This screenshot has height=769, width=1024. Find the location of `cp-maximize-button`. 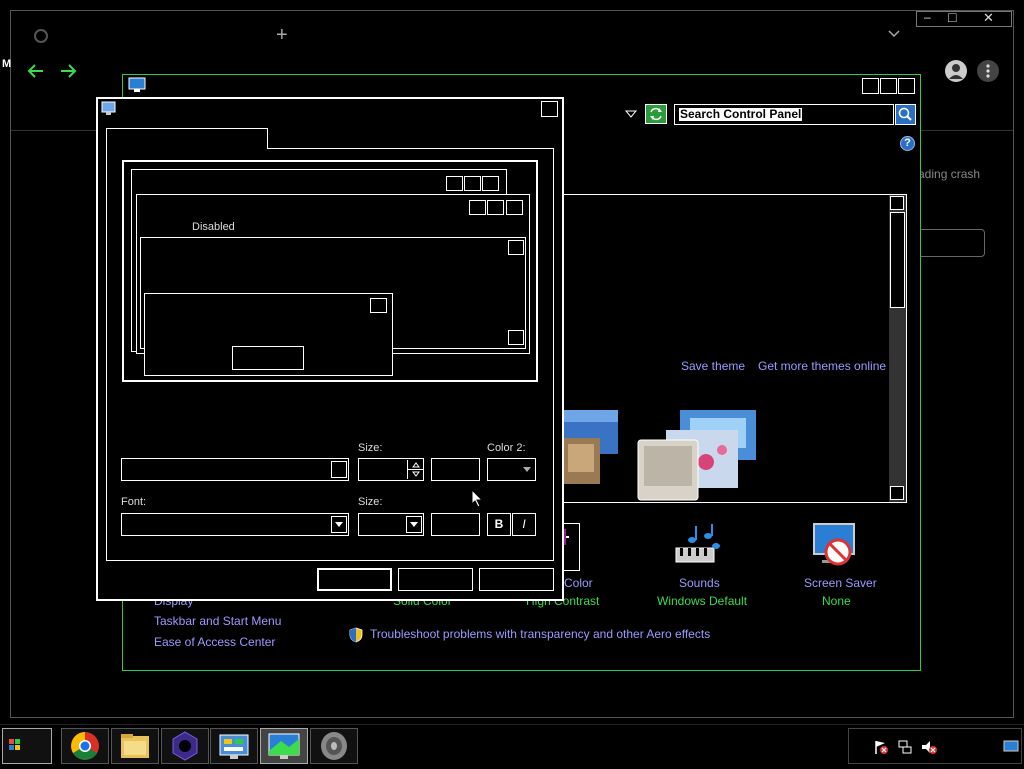

cp-maximize-button is located at coordinates (888, 86).